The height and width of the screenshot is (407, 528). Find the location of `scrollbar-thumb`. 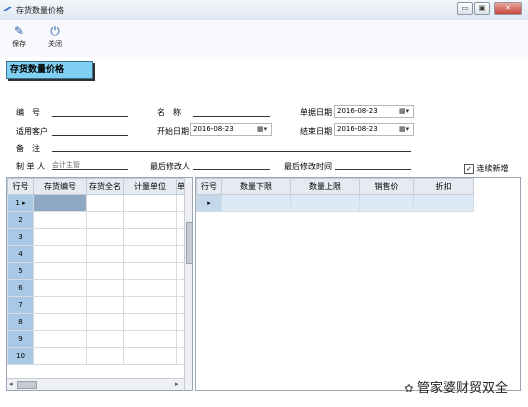

scrollbar-thumb is located at coordinates (189, 243).